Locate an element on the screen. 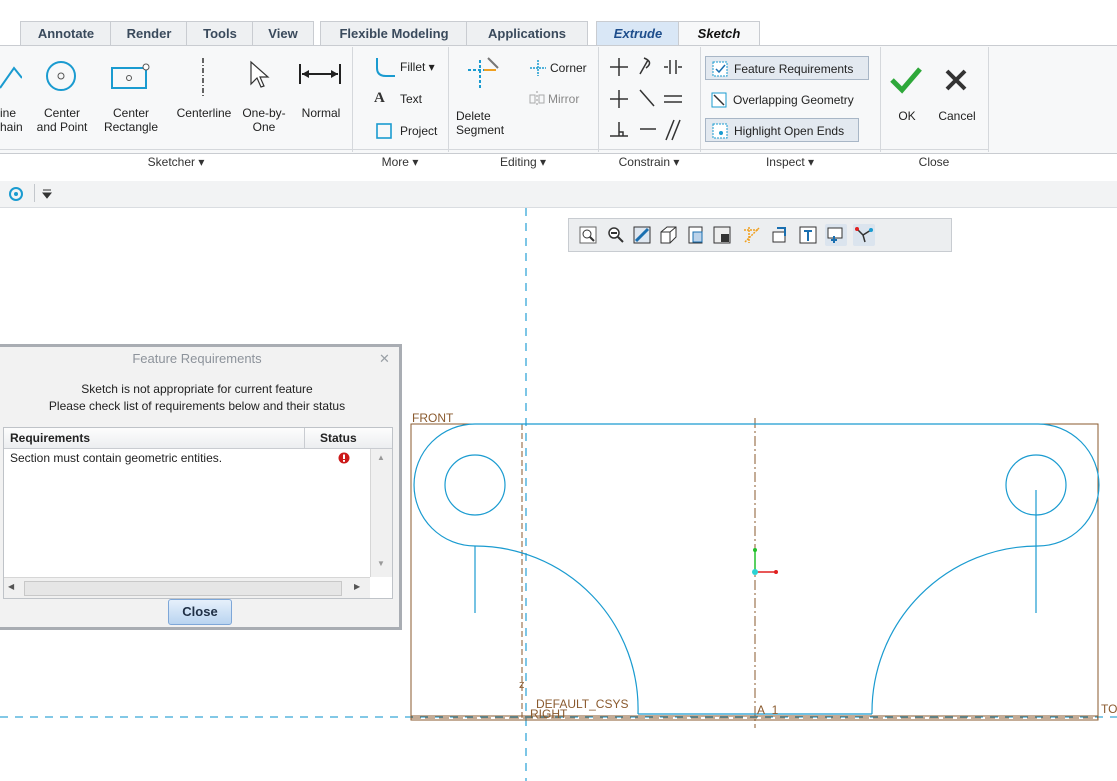  text-button: Text is located at coordinates (411, 99).